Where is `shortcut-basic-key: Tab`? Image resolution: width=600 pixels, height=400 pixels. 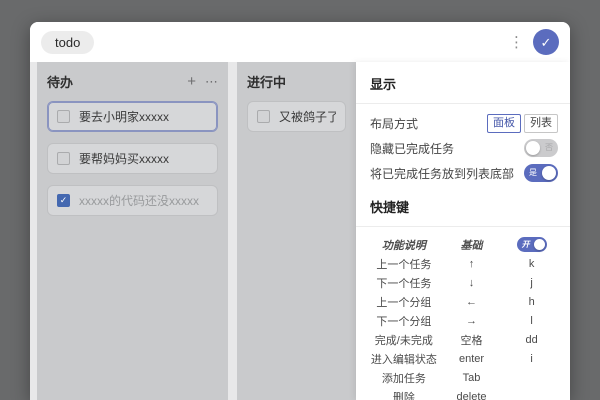 shortcut-basic-key: Tab is located at coordinates (471, 377).